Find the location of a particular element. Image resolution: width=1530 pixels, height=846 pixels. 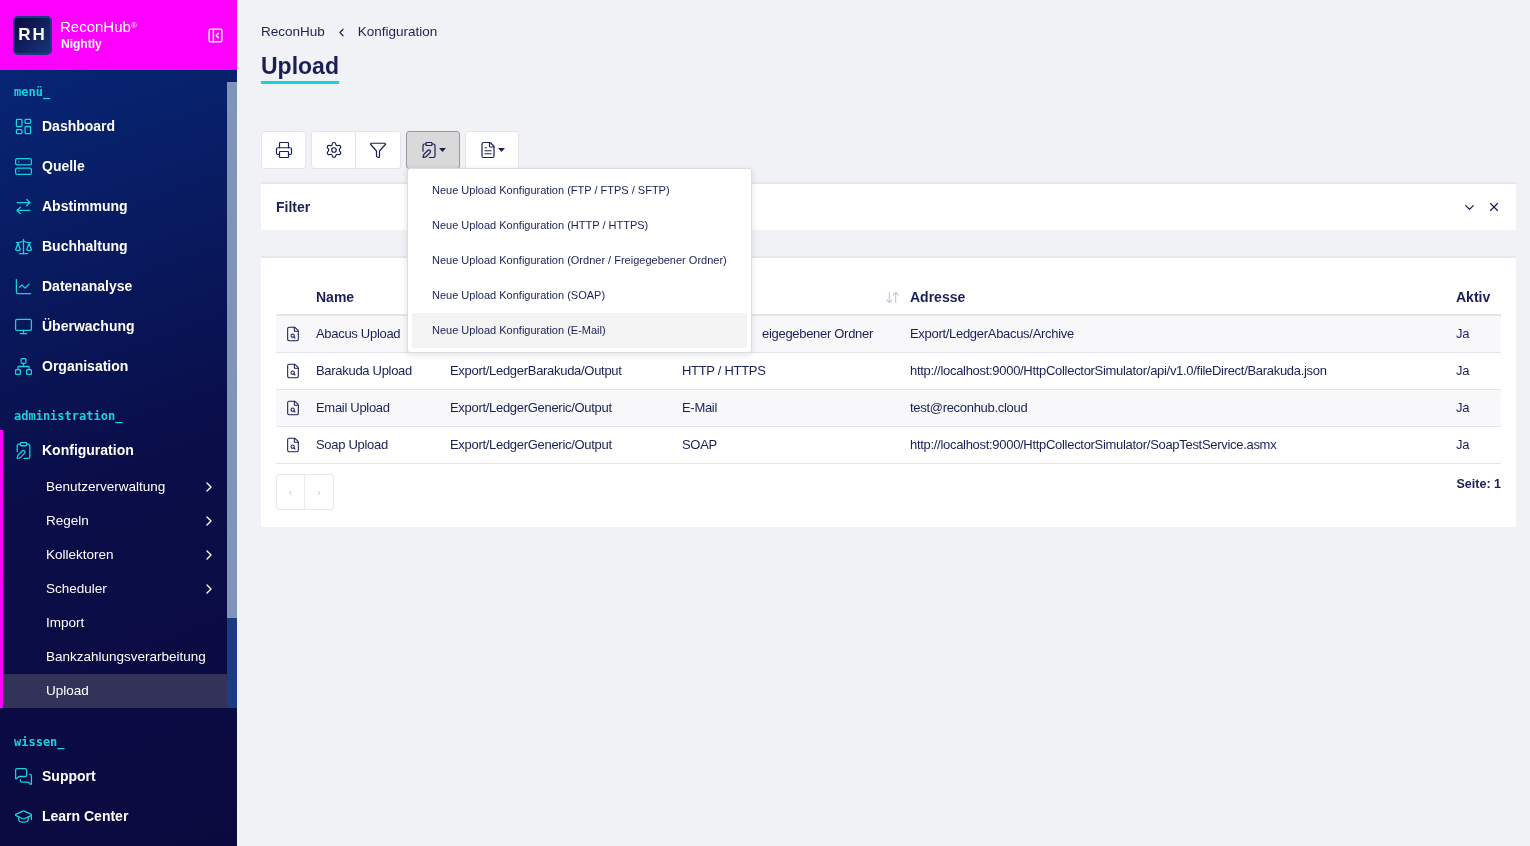

collapse-sidebar-icon is located at coordinates (215, 35).